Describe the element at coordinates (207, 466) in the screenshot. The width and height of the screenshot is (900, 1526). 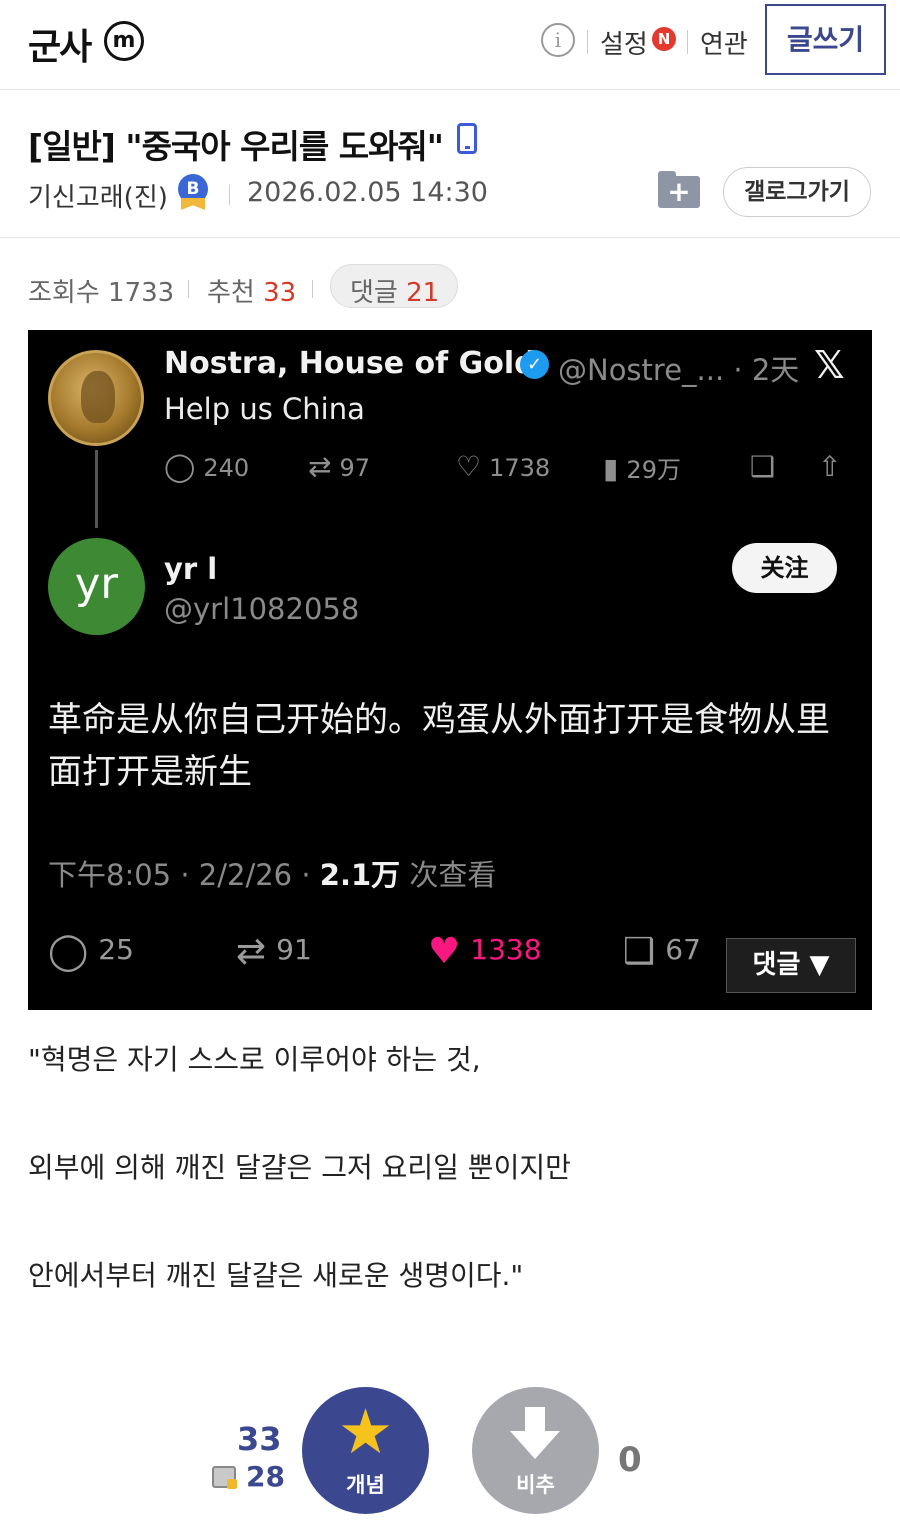
I see `reply-metric: ◯ 240` at that location.